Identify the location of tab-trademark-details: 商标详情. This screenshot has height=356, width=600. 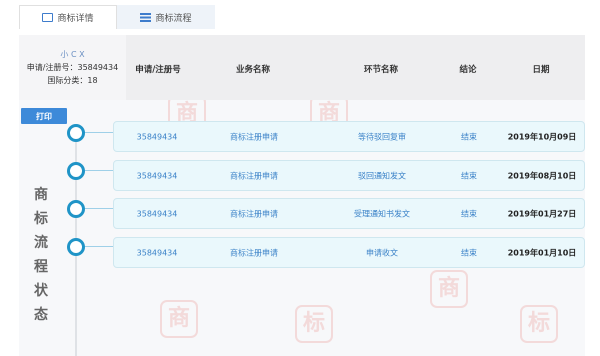
(68, 17).